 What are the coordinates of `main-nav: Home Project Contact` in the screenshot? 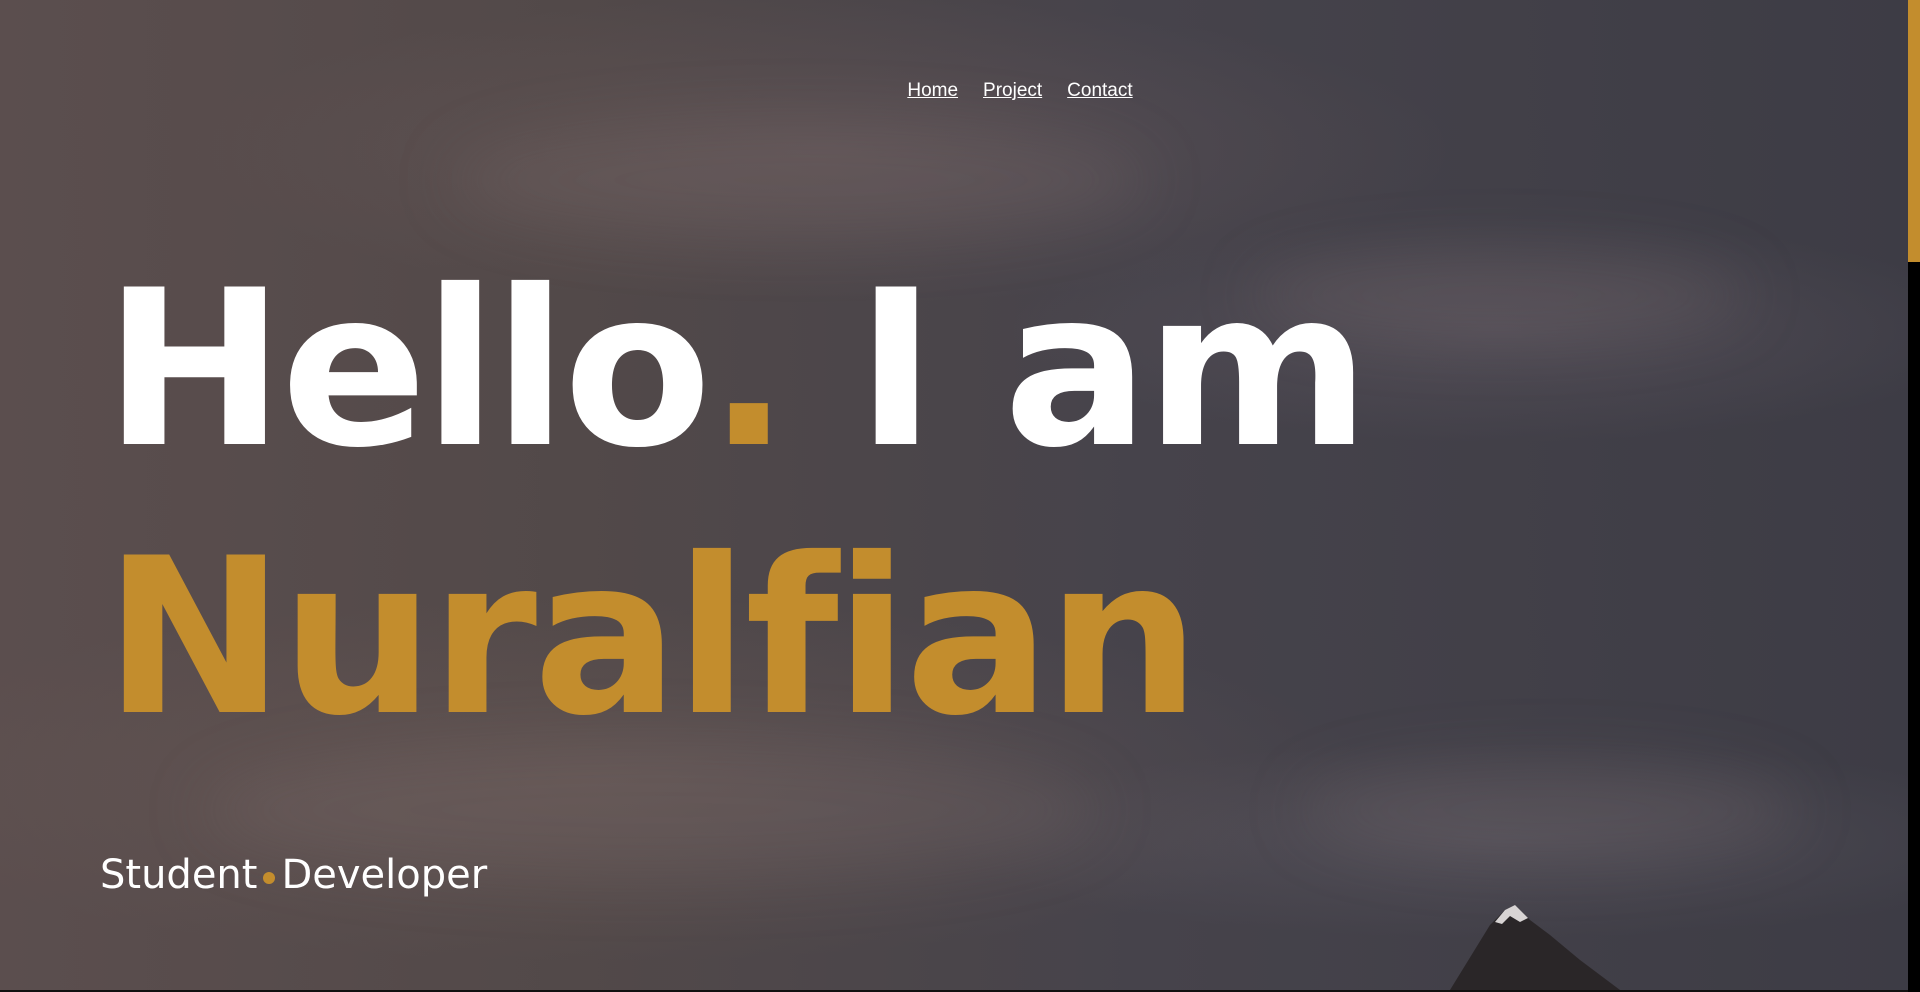 It's located at (954, 91).